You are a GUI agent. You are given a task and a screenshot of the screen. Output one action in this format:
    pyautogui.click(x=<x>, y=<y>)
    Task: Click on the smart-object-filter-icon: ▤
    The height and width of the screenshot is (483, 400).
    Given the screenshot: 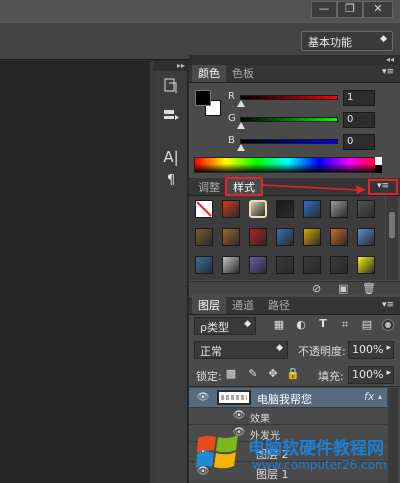 What is the action you would take?
    pyautogui.click(x=367, y=324)
    